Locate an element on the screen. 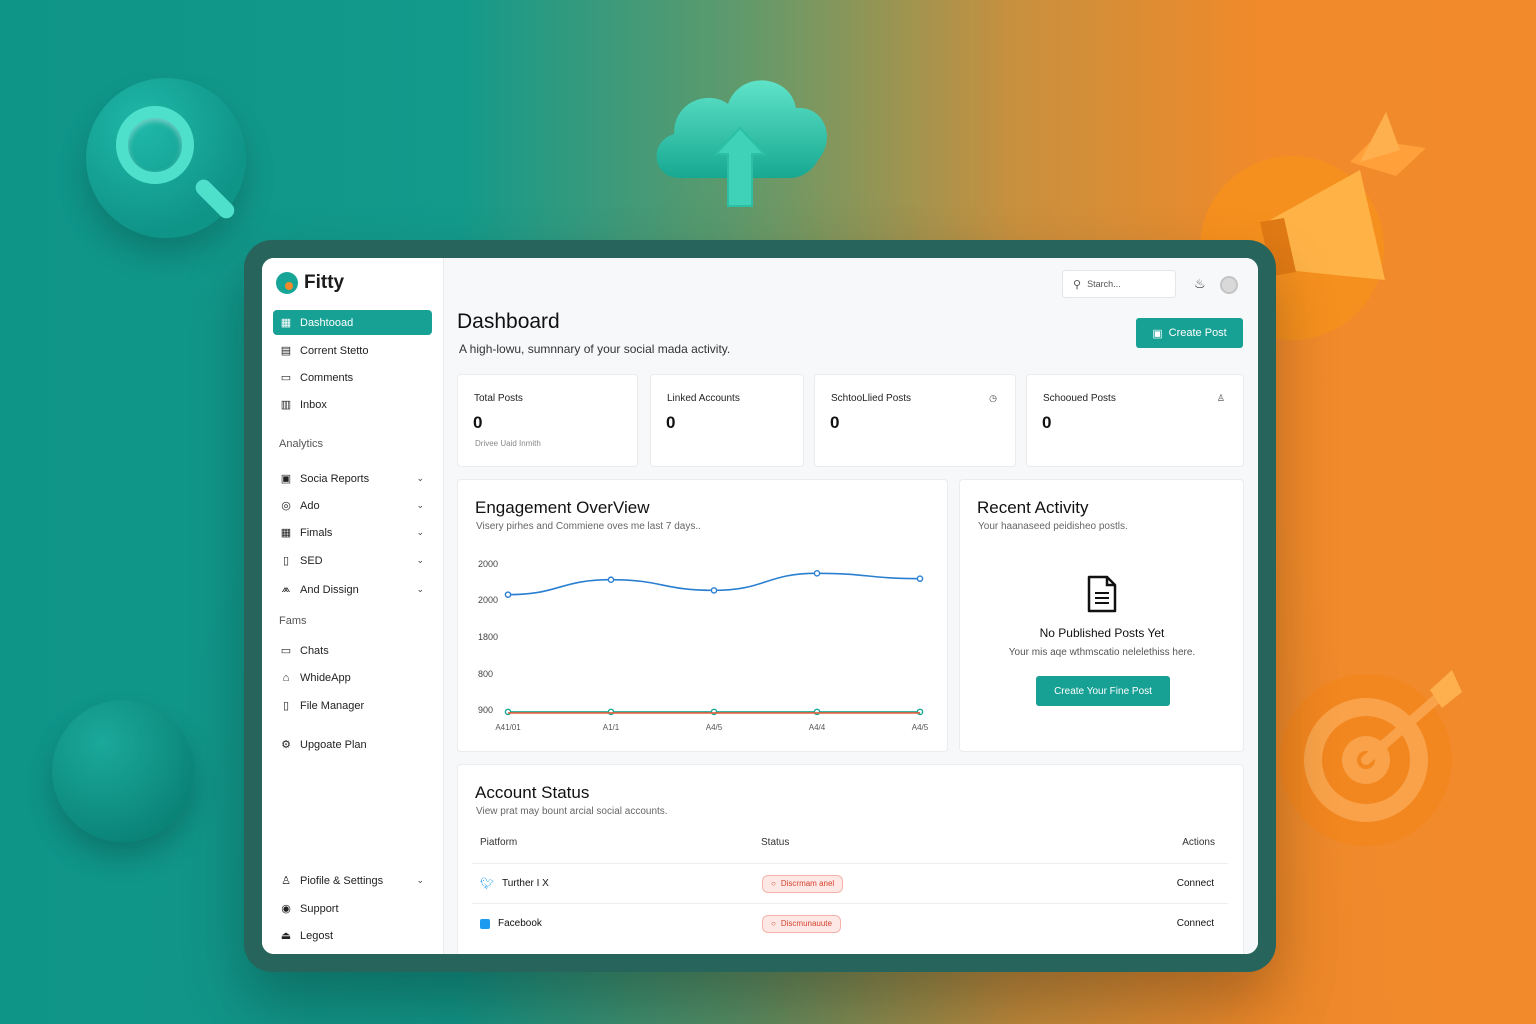 Image resolution: width=1536 pixels, height=1024 pixels. search-icon: ⚲ is located at coordinates (1077, 284).